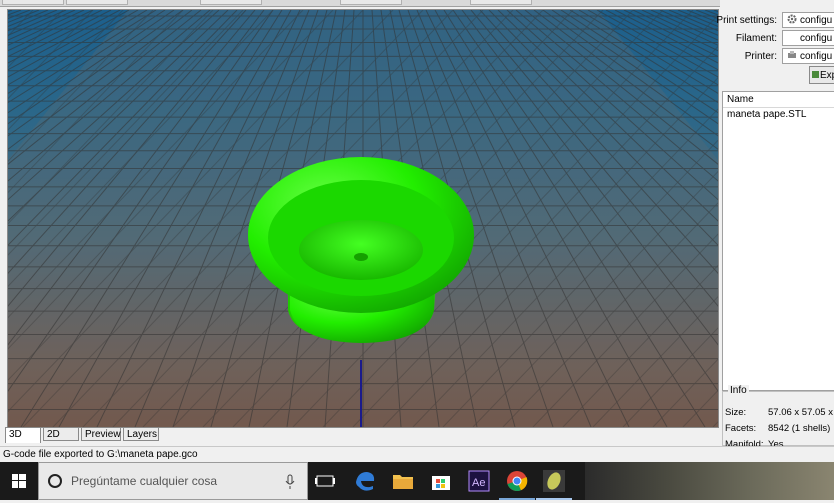  I want to click on svg-text: Ae, so click(478, 483).